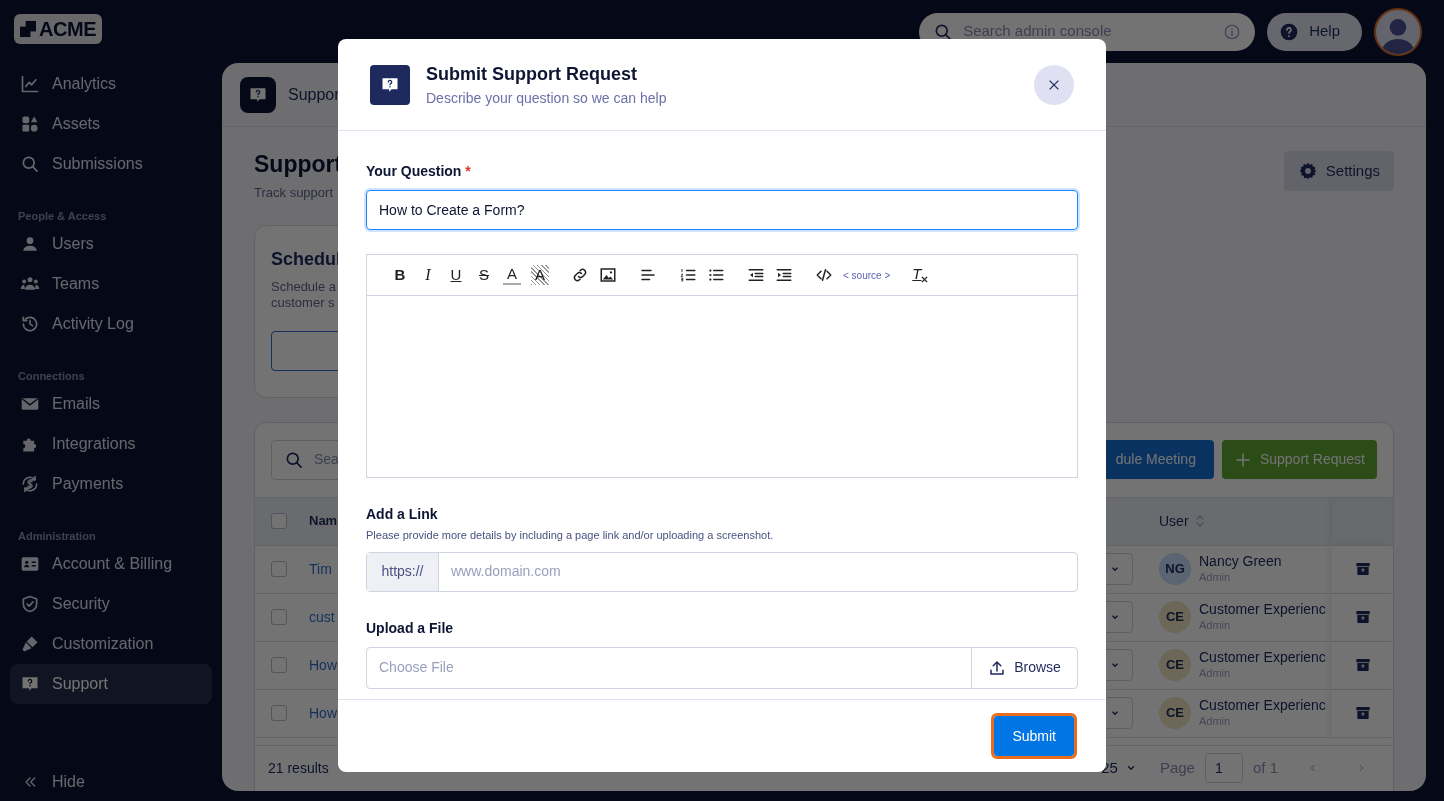  Describe the element at coordinates (867, 275) in the screenshot. I see `source-button: < source >` at that location.